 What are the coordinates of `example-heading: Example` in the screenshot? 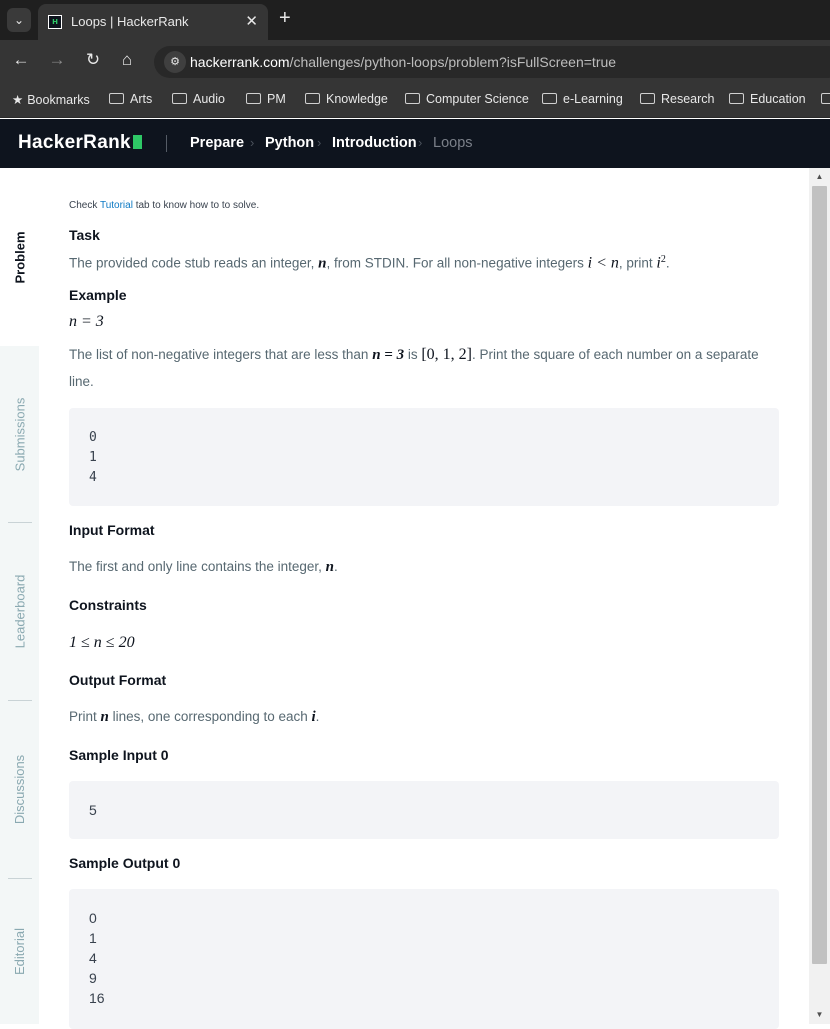 It's located at (98, 295).